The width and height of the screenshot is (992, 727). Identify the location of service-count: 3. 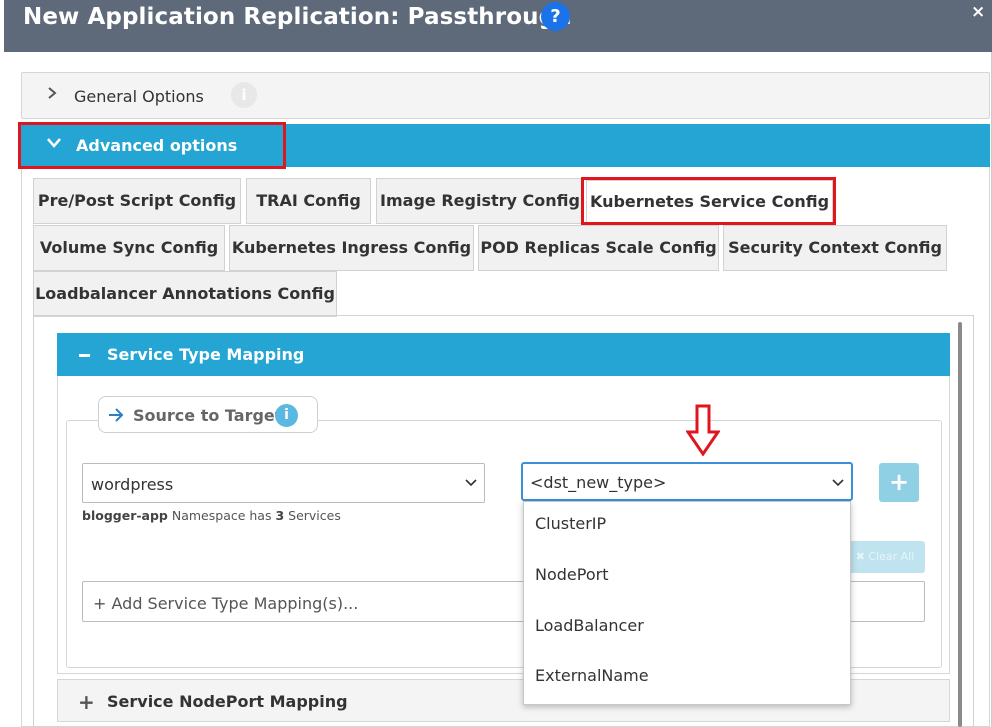
(280, 515).